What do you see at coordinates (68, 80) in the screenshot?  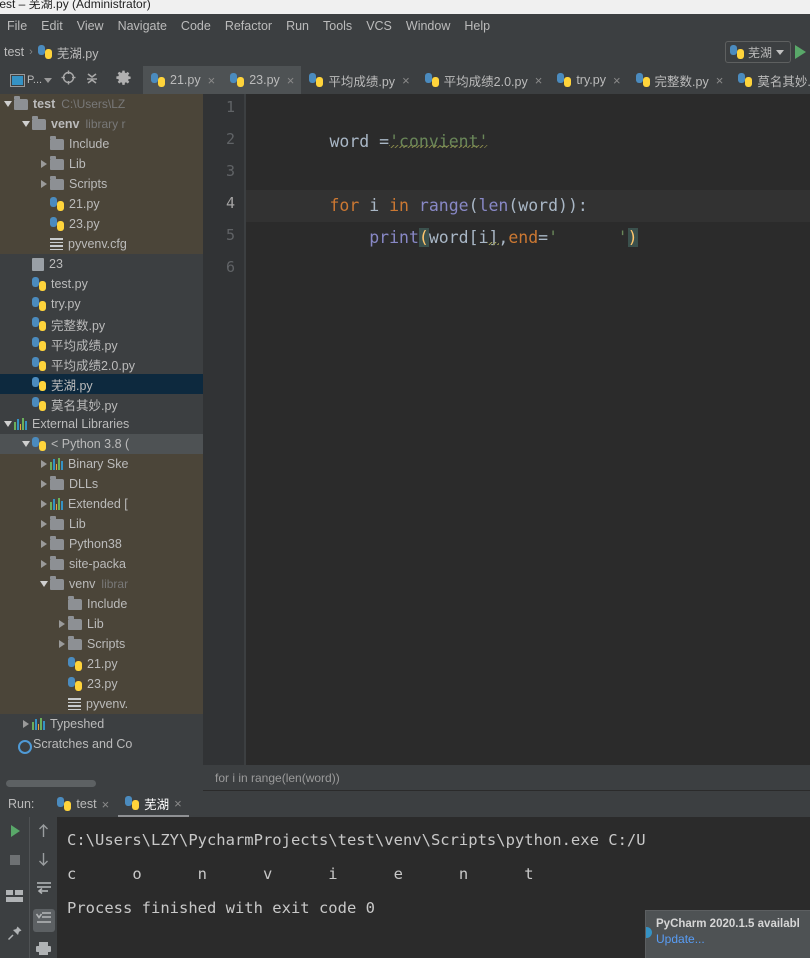 I see `target-icon` at bounding box center [68, 80].